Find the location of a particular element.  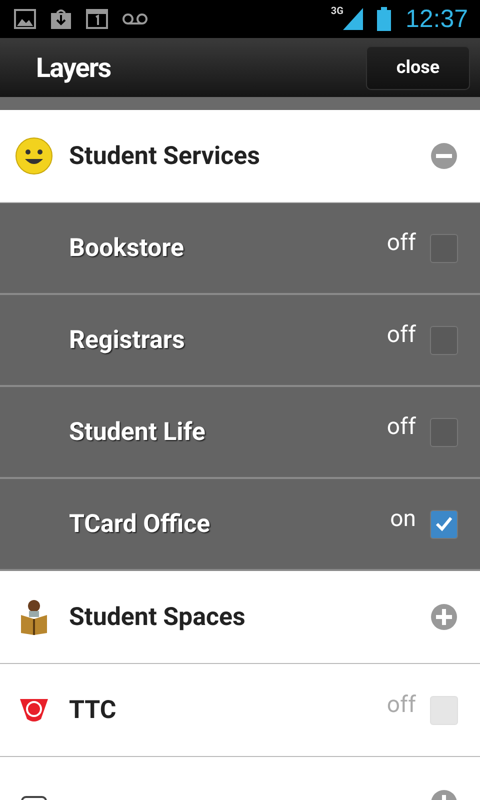

layer-label: Student Services is located at coordinates (165, 156).